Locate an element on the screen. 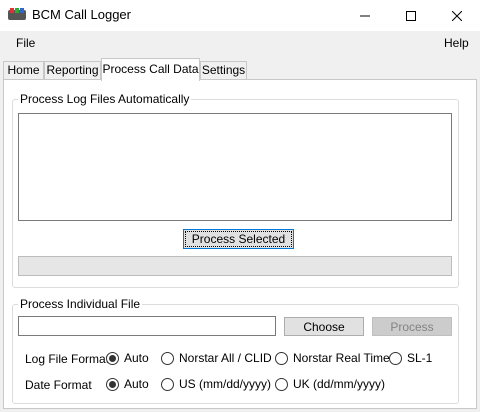 The image size is (480, 412). tab-reporting: Reporting is located at coordinates (72, 70).